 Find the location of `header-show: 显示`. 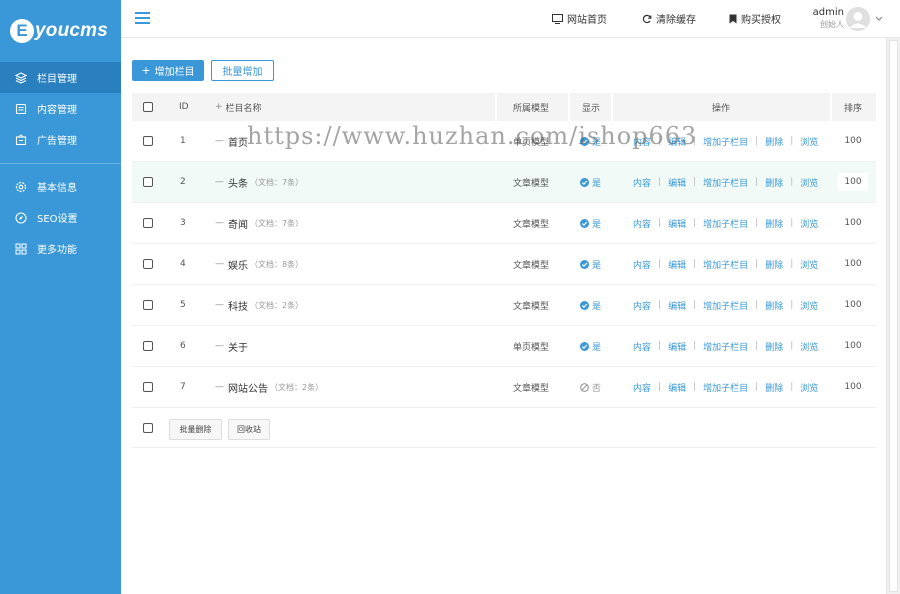

header-show: 显示 is located at coordinates (591, 108).